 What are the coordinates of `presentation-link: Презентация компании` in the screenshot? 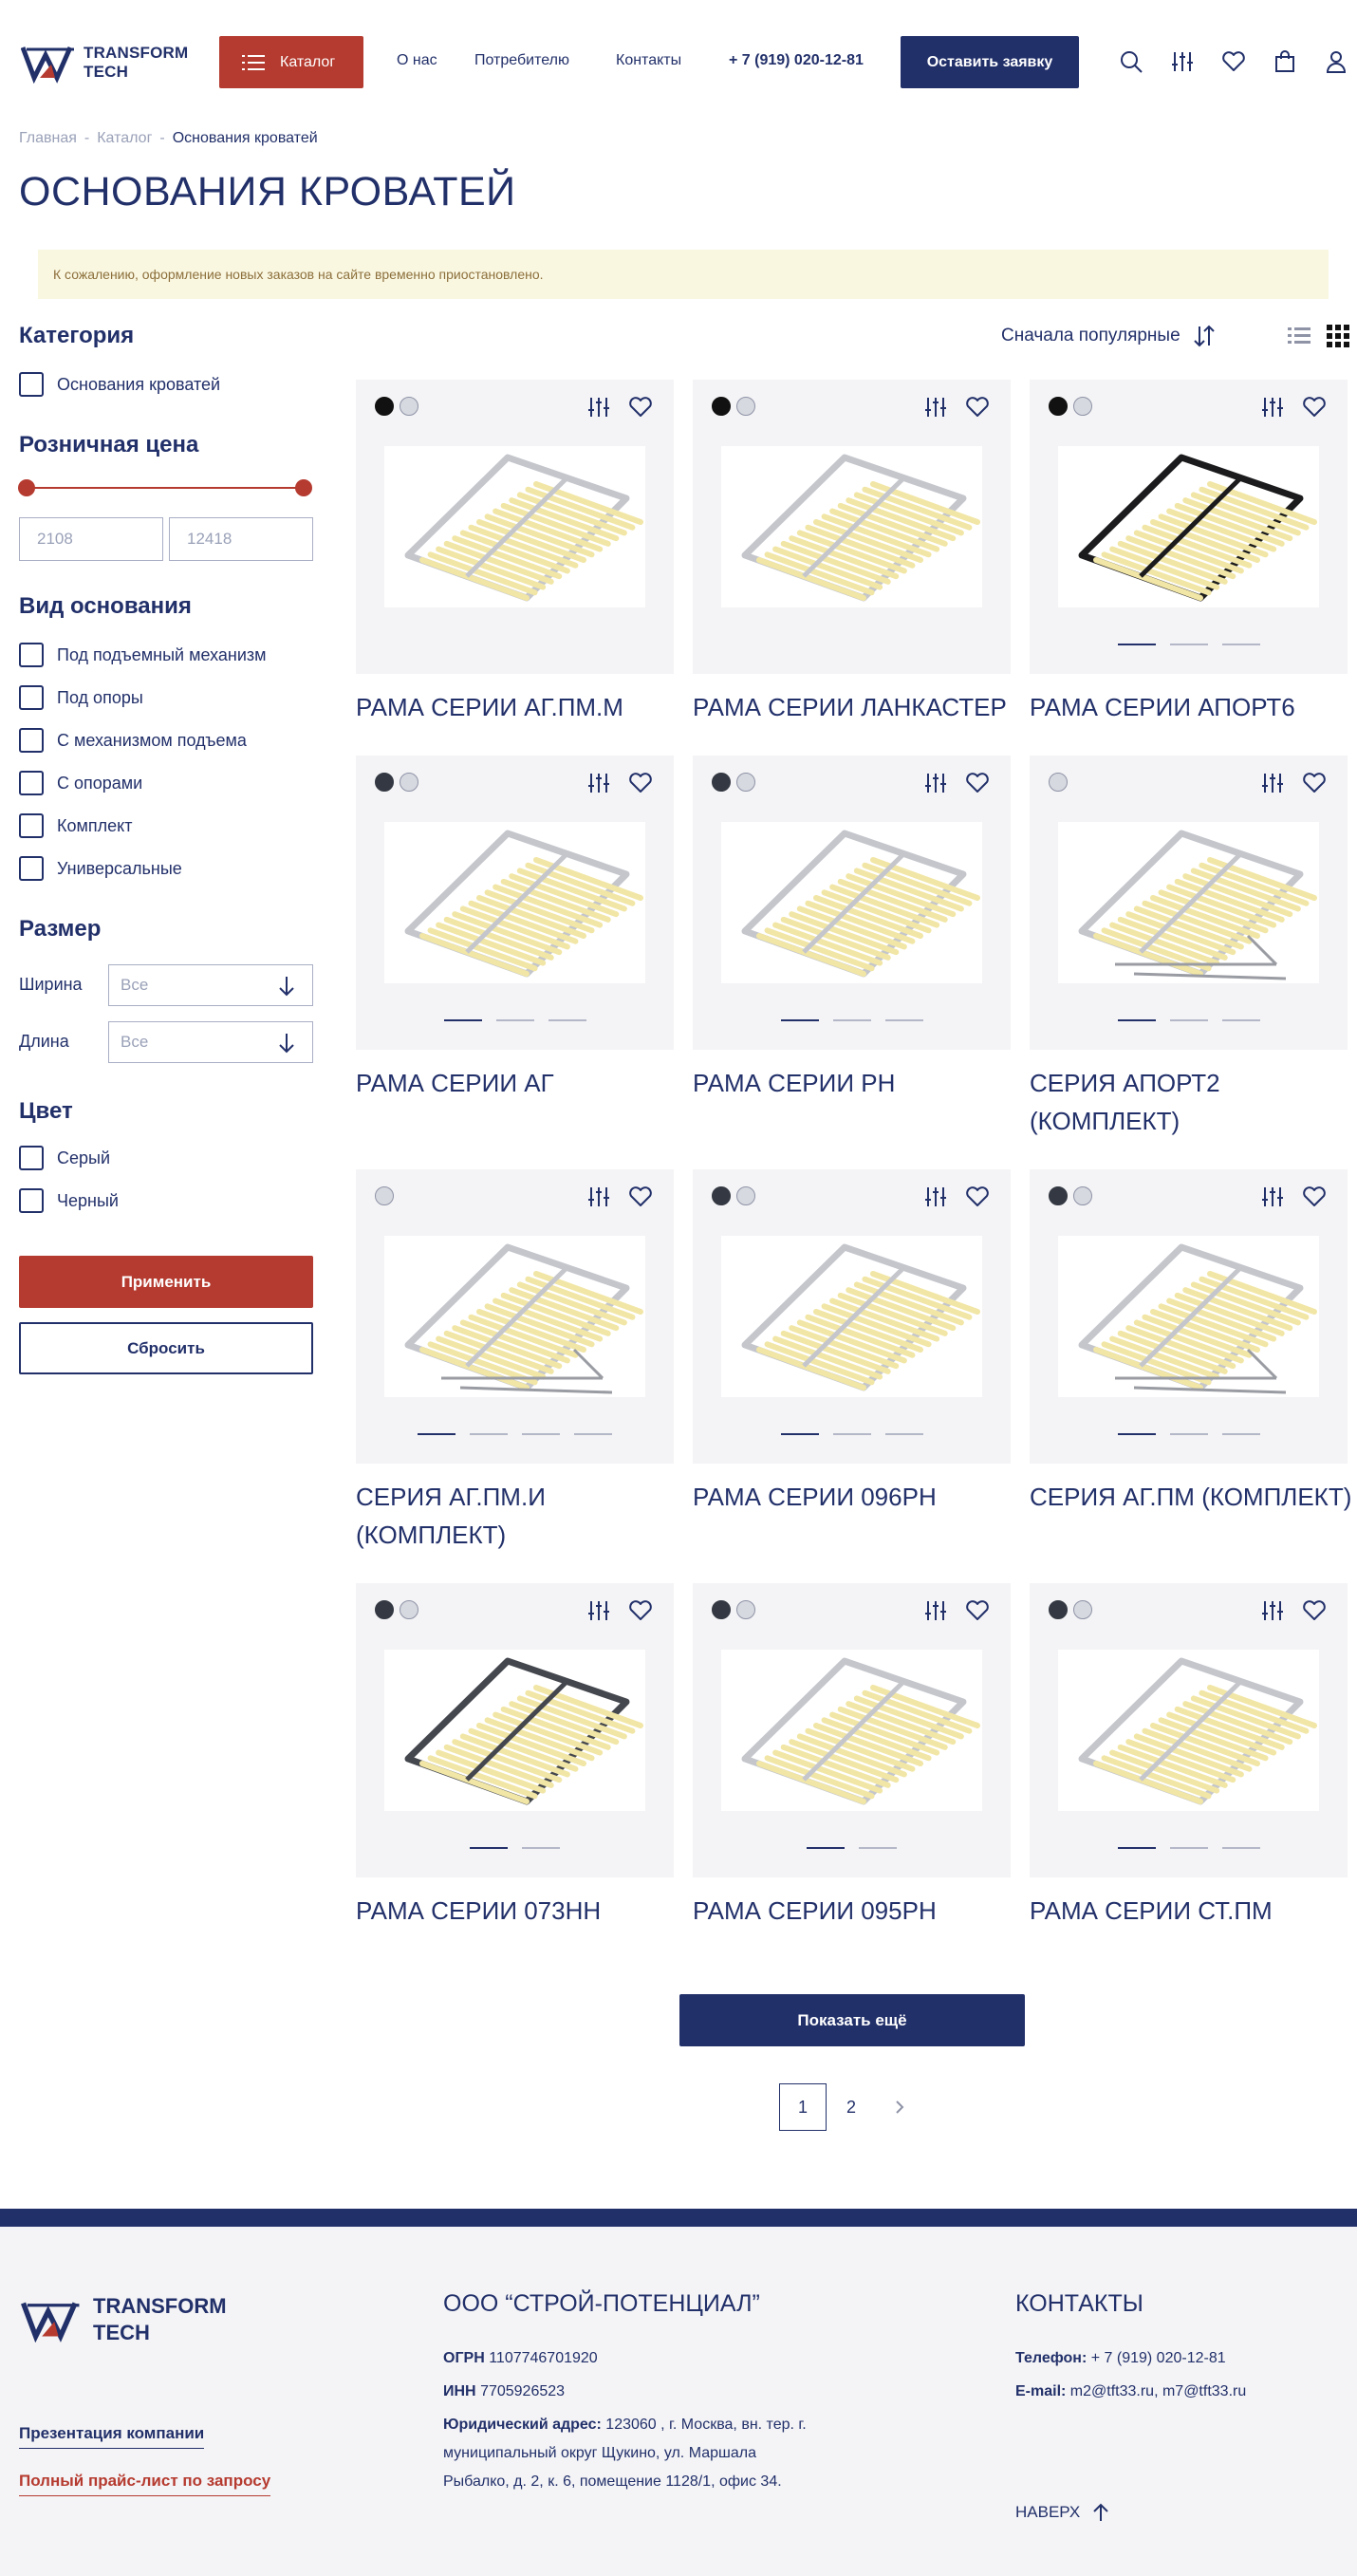 It's located at (112, 2436).